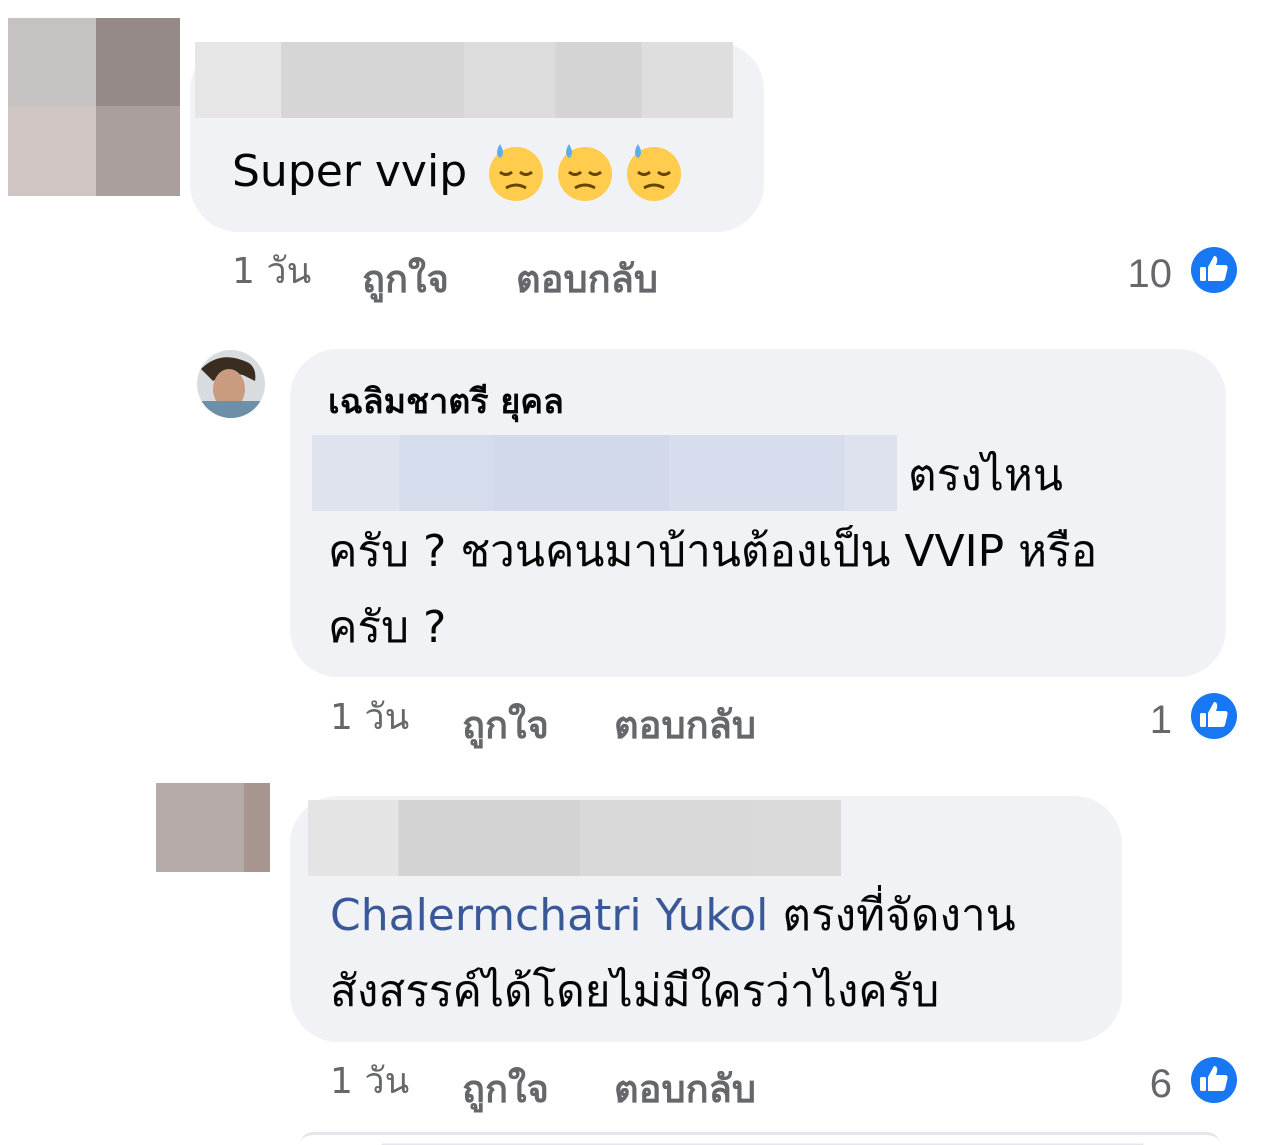 Image resolution: width=1280 pixels, height=1145 pixels. What do you see at coordinates (985, 475) in the screenshot?
I see `comment-text-line1: ตรงไหน` at bounding box center [985, 475].